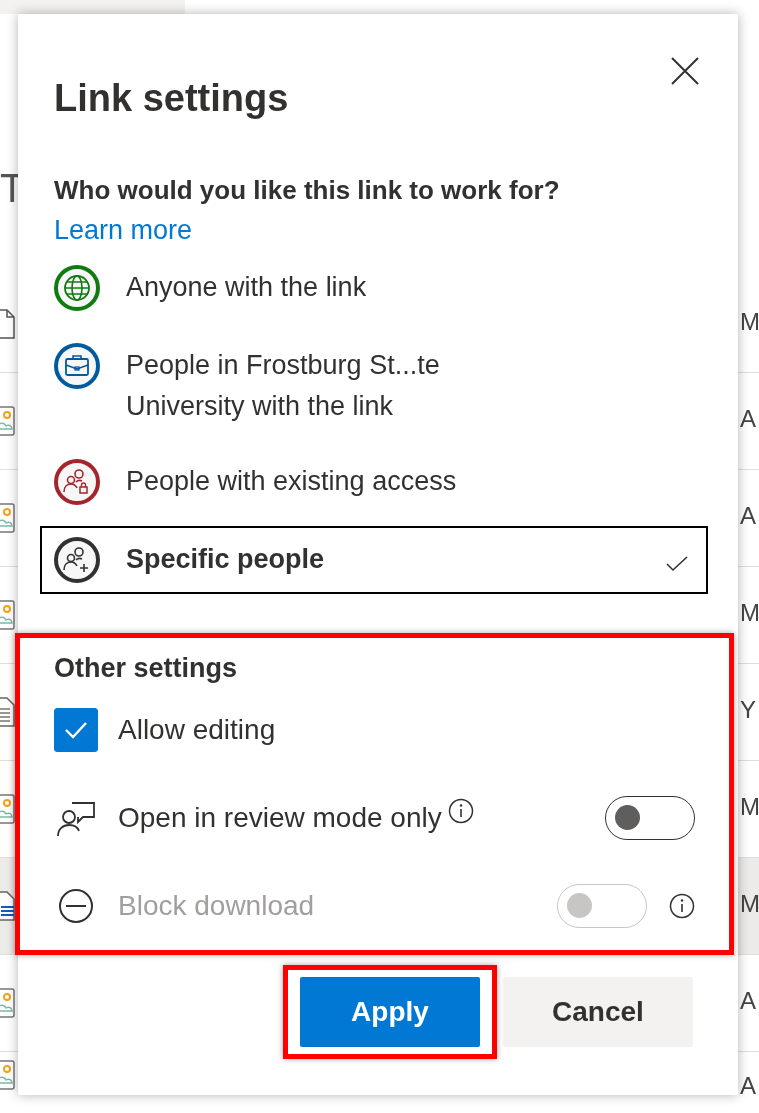 The height and width of the screenshot is (1113, 759). Describe the element at coordinates (390, 1012) in the screenshot. I see `apply-button: Apply` at that location.